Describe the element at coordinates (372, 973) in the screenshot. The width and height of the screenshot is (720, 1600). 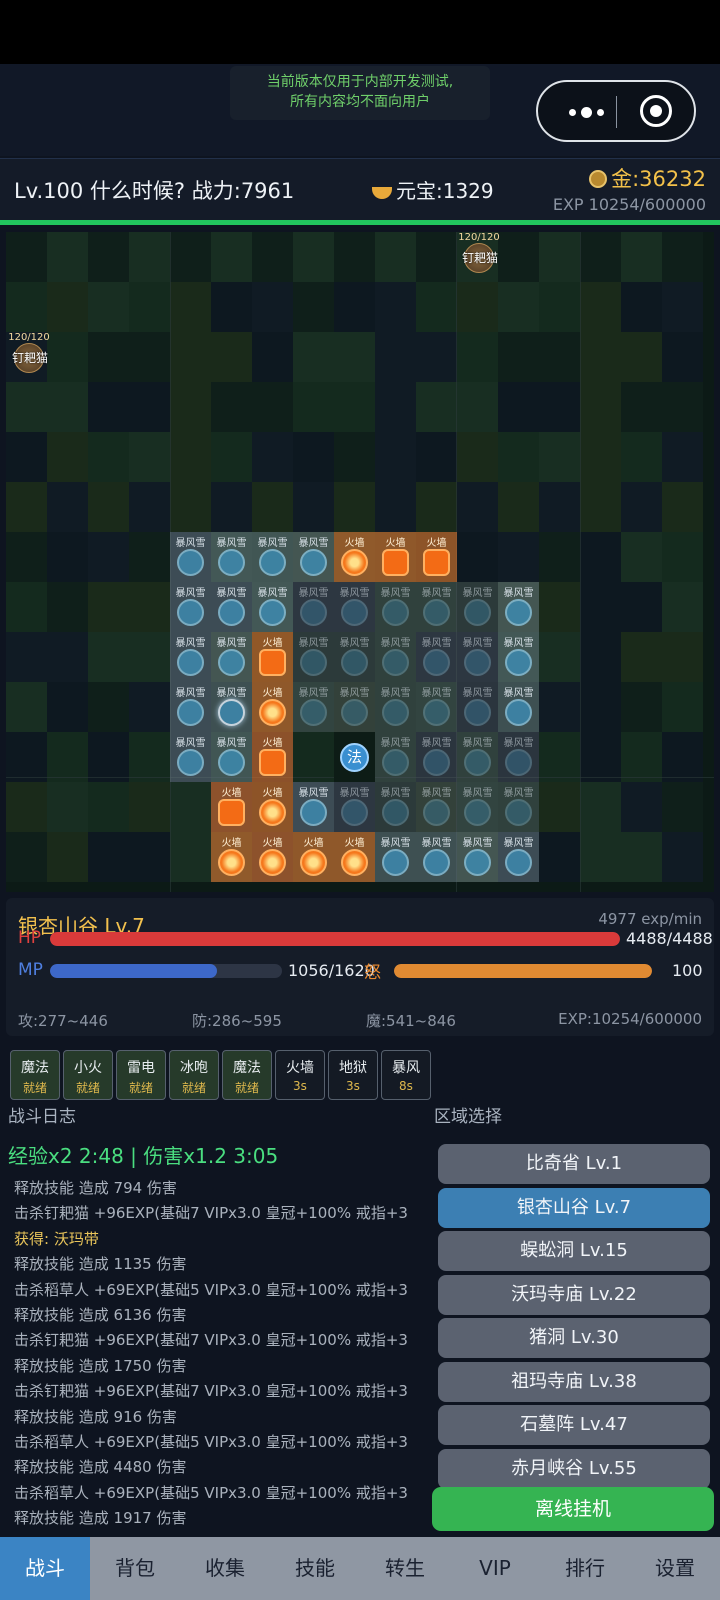
I see `rage-label: 怒` at that location.